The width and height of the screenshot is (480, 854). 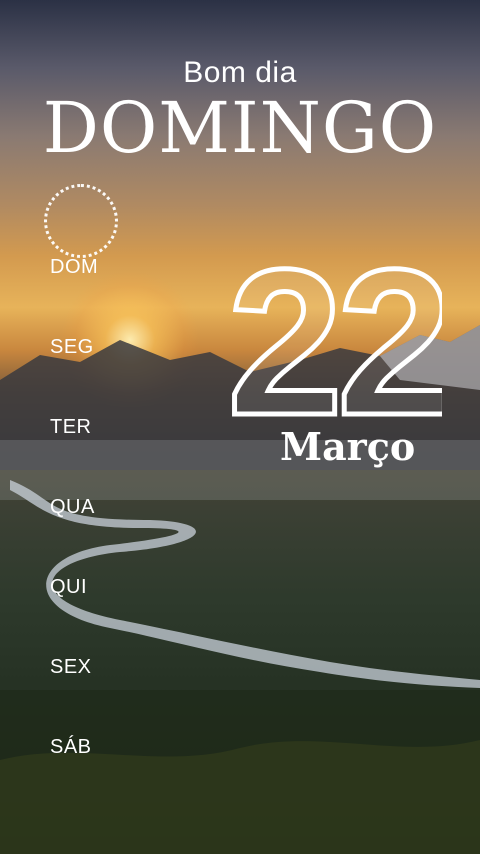 What do you see at coordinates (72, 347) in the screenshot?
I see `weekday-seg: SEG` at bounding box center [72, 347].